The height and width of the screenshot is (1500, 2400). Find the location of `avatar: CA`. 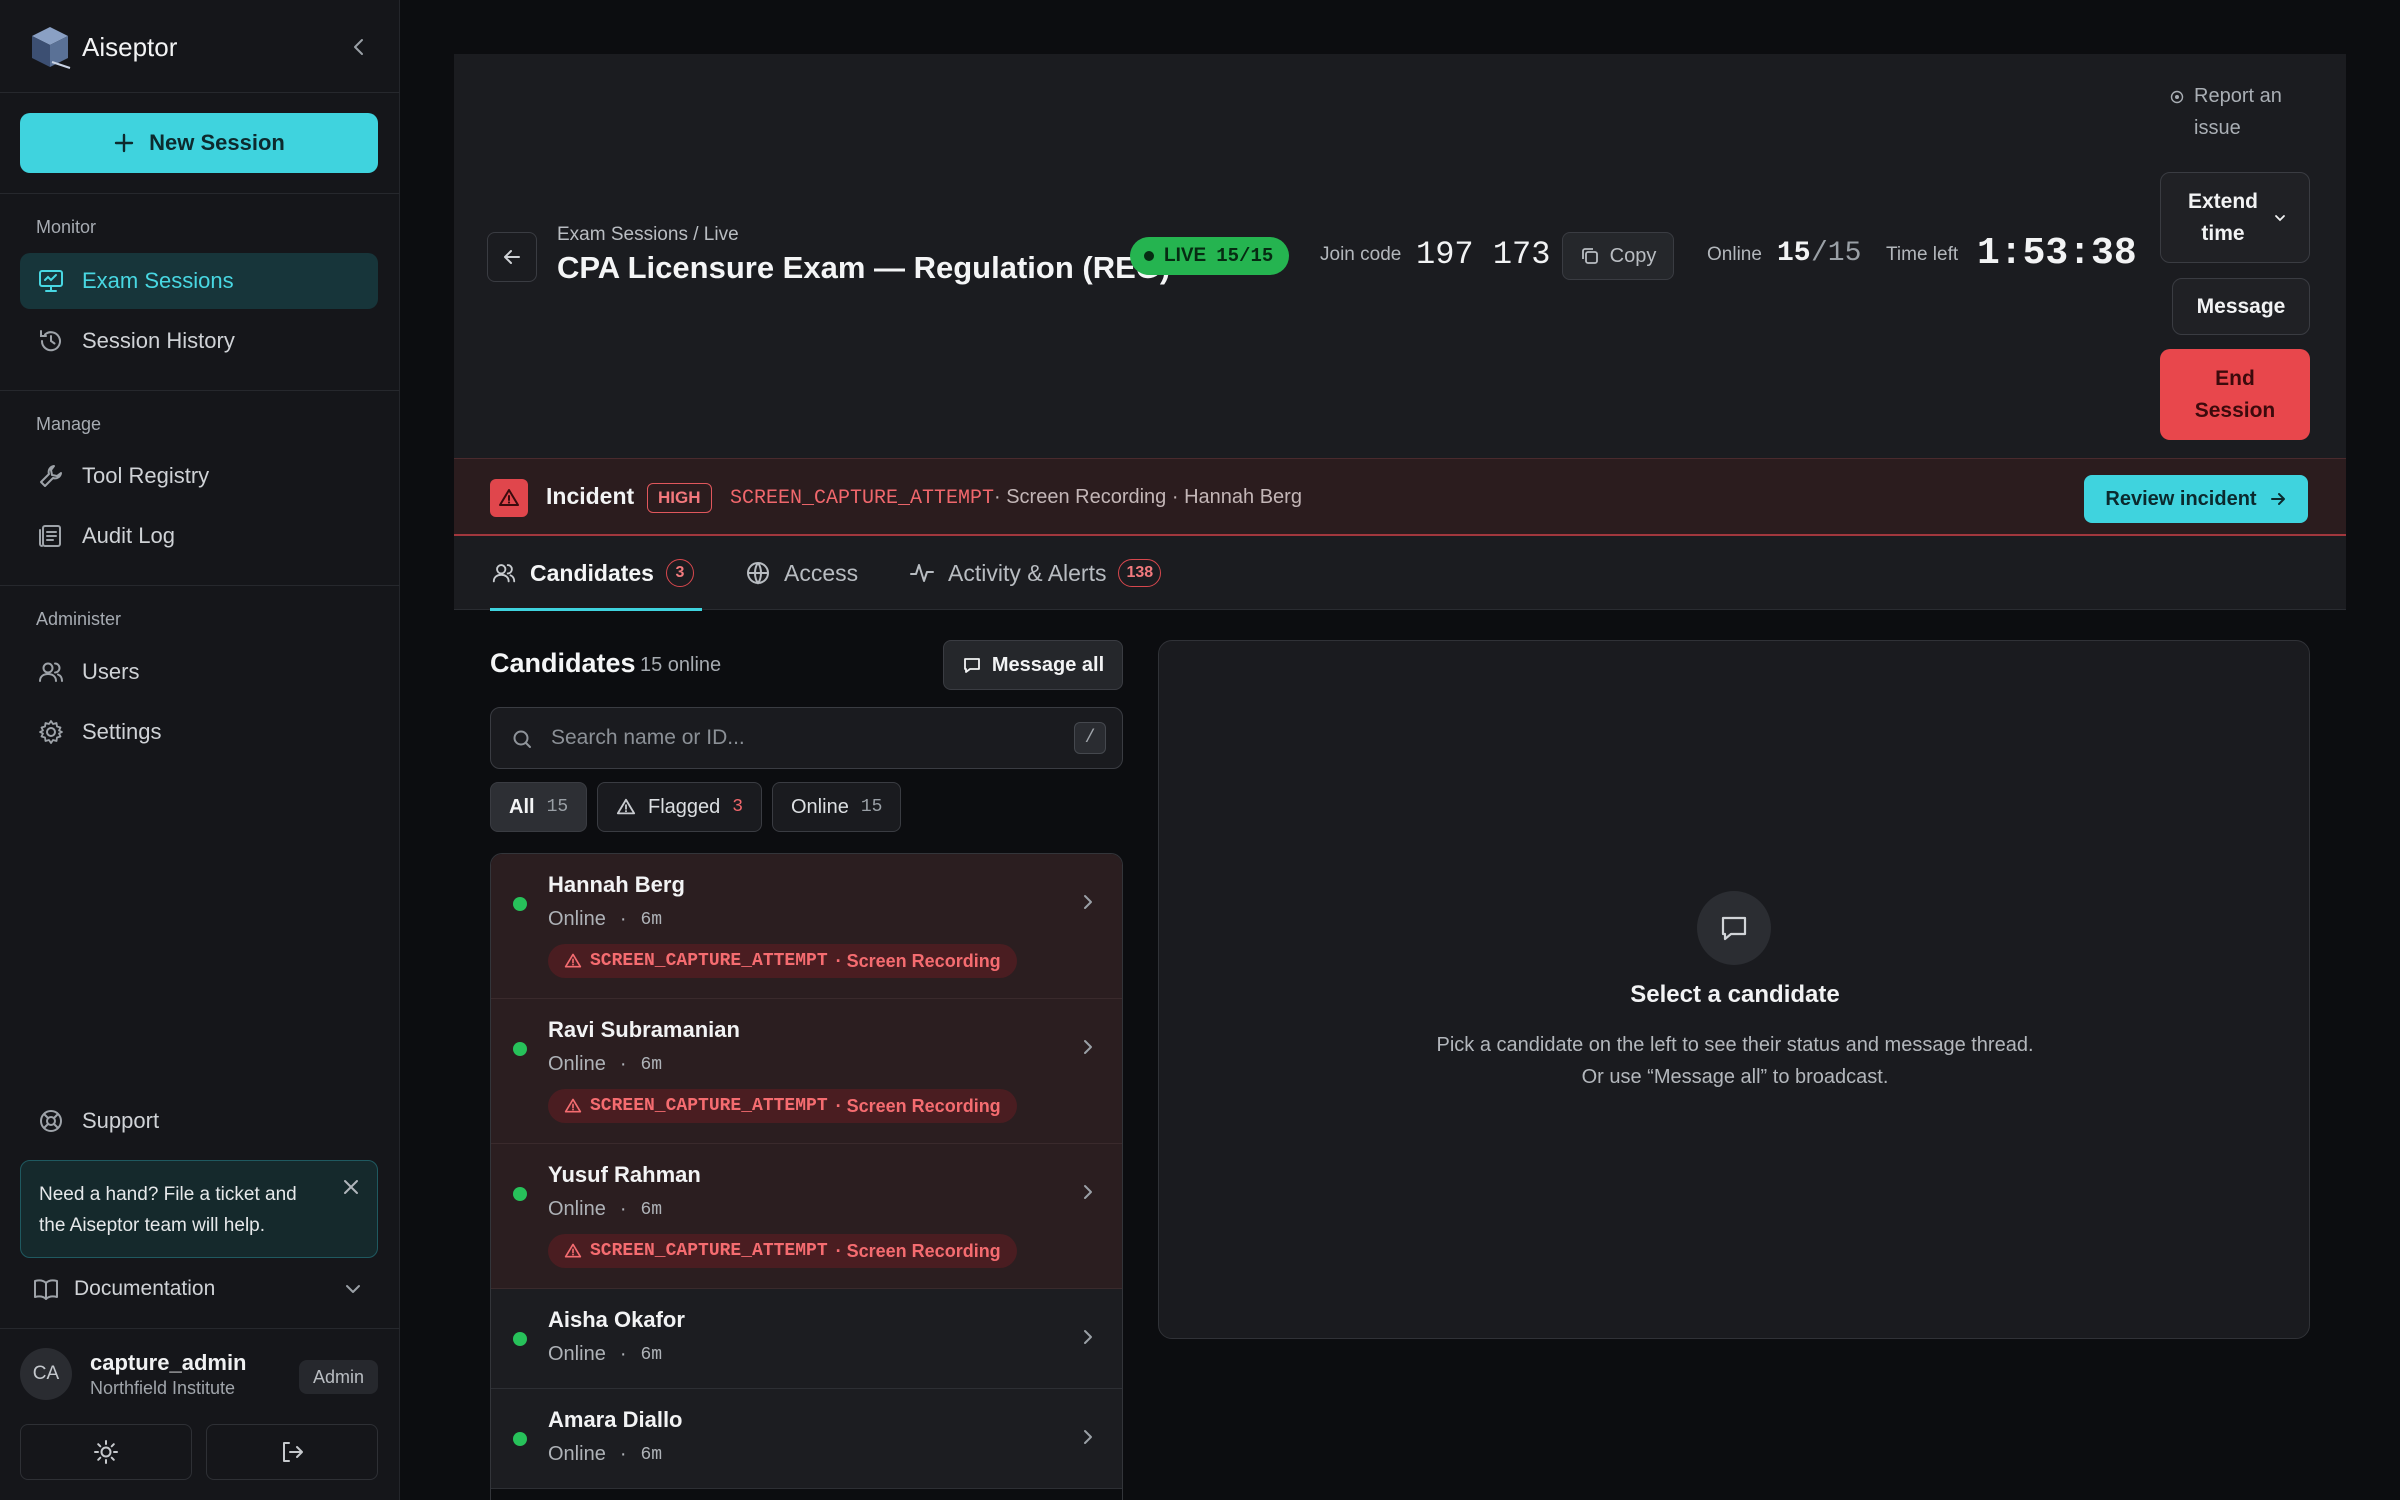

avatar: CA is located at coordinates (46, 1374).